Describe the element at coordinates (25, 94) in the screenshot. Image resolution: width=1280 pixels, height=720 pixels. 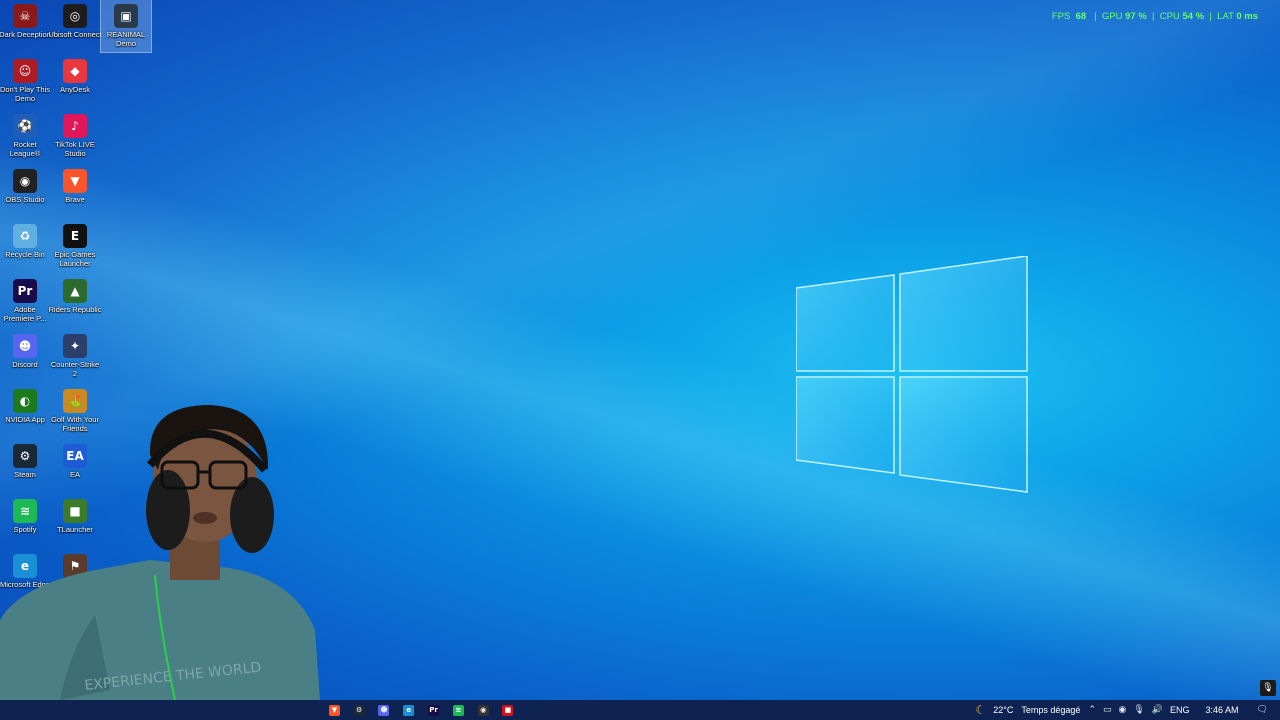
I see `desktop-icon-label: Don't Play This Demo` at that location.